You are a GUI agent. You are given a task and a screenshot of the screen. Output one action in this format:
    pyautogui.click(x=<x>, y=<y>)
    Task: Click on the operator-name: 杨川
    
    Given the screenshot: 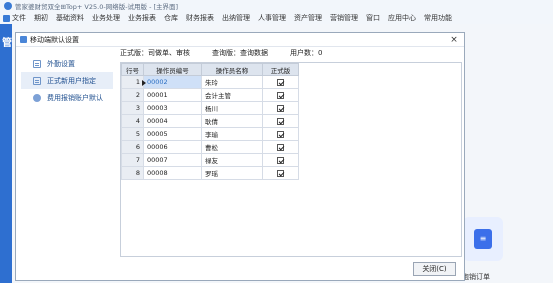 What is the action you would take?
    pyautogui.click(x=232, y=108)
    